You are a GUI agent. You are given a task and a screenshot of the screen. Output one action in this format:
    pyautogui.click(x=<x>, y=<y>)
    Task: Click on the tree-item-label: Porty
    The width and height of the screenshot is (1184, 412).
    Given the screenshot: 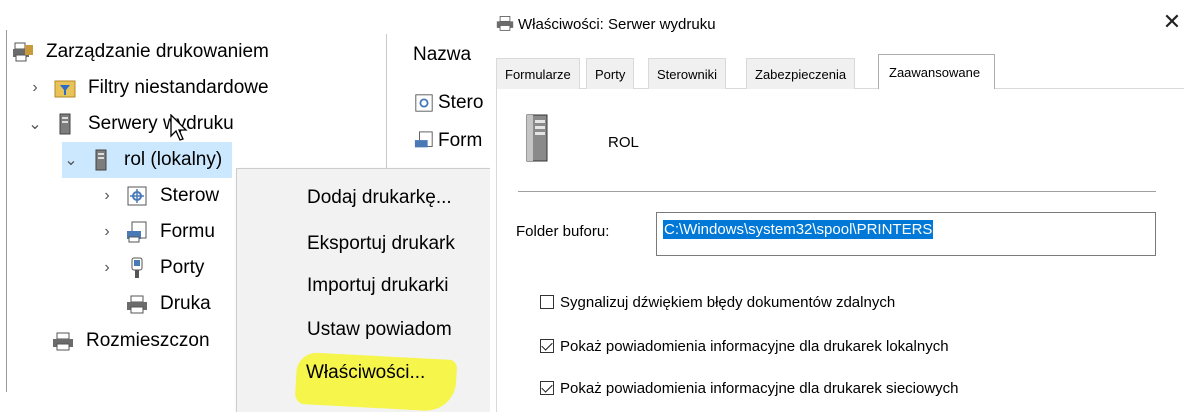 What is the action you would take?
    pyautogui.click(x=182, y=267)
    